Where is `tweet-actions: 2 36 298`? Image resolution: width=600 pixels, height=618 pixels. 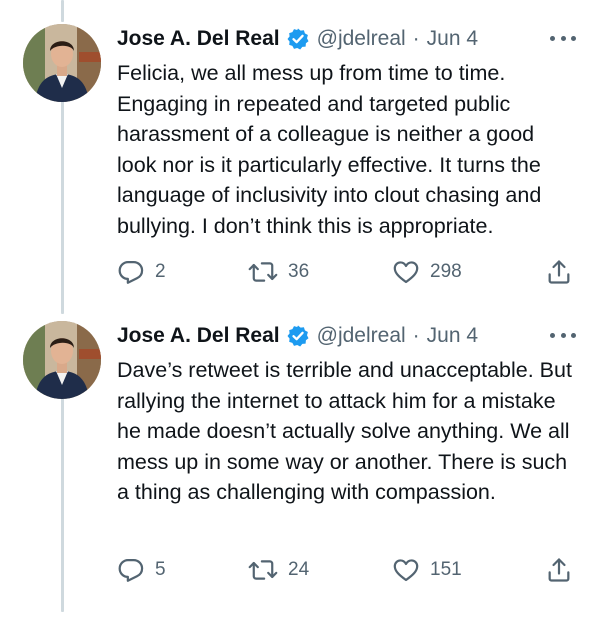 tweet-actions: 2 36 298 is located at coordinates (347, 272).